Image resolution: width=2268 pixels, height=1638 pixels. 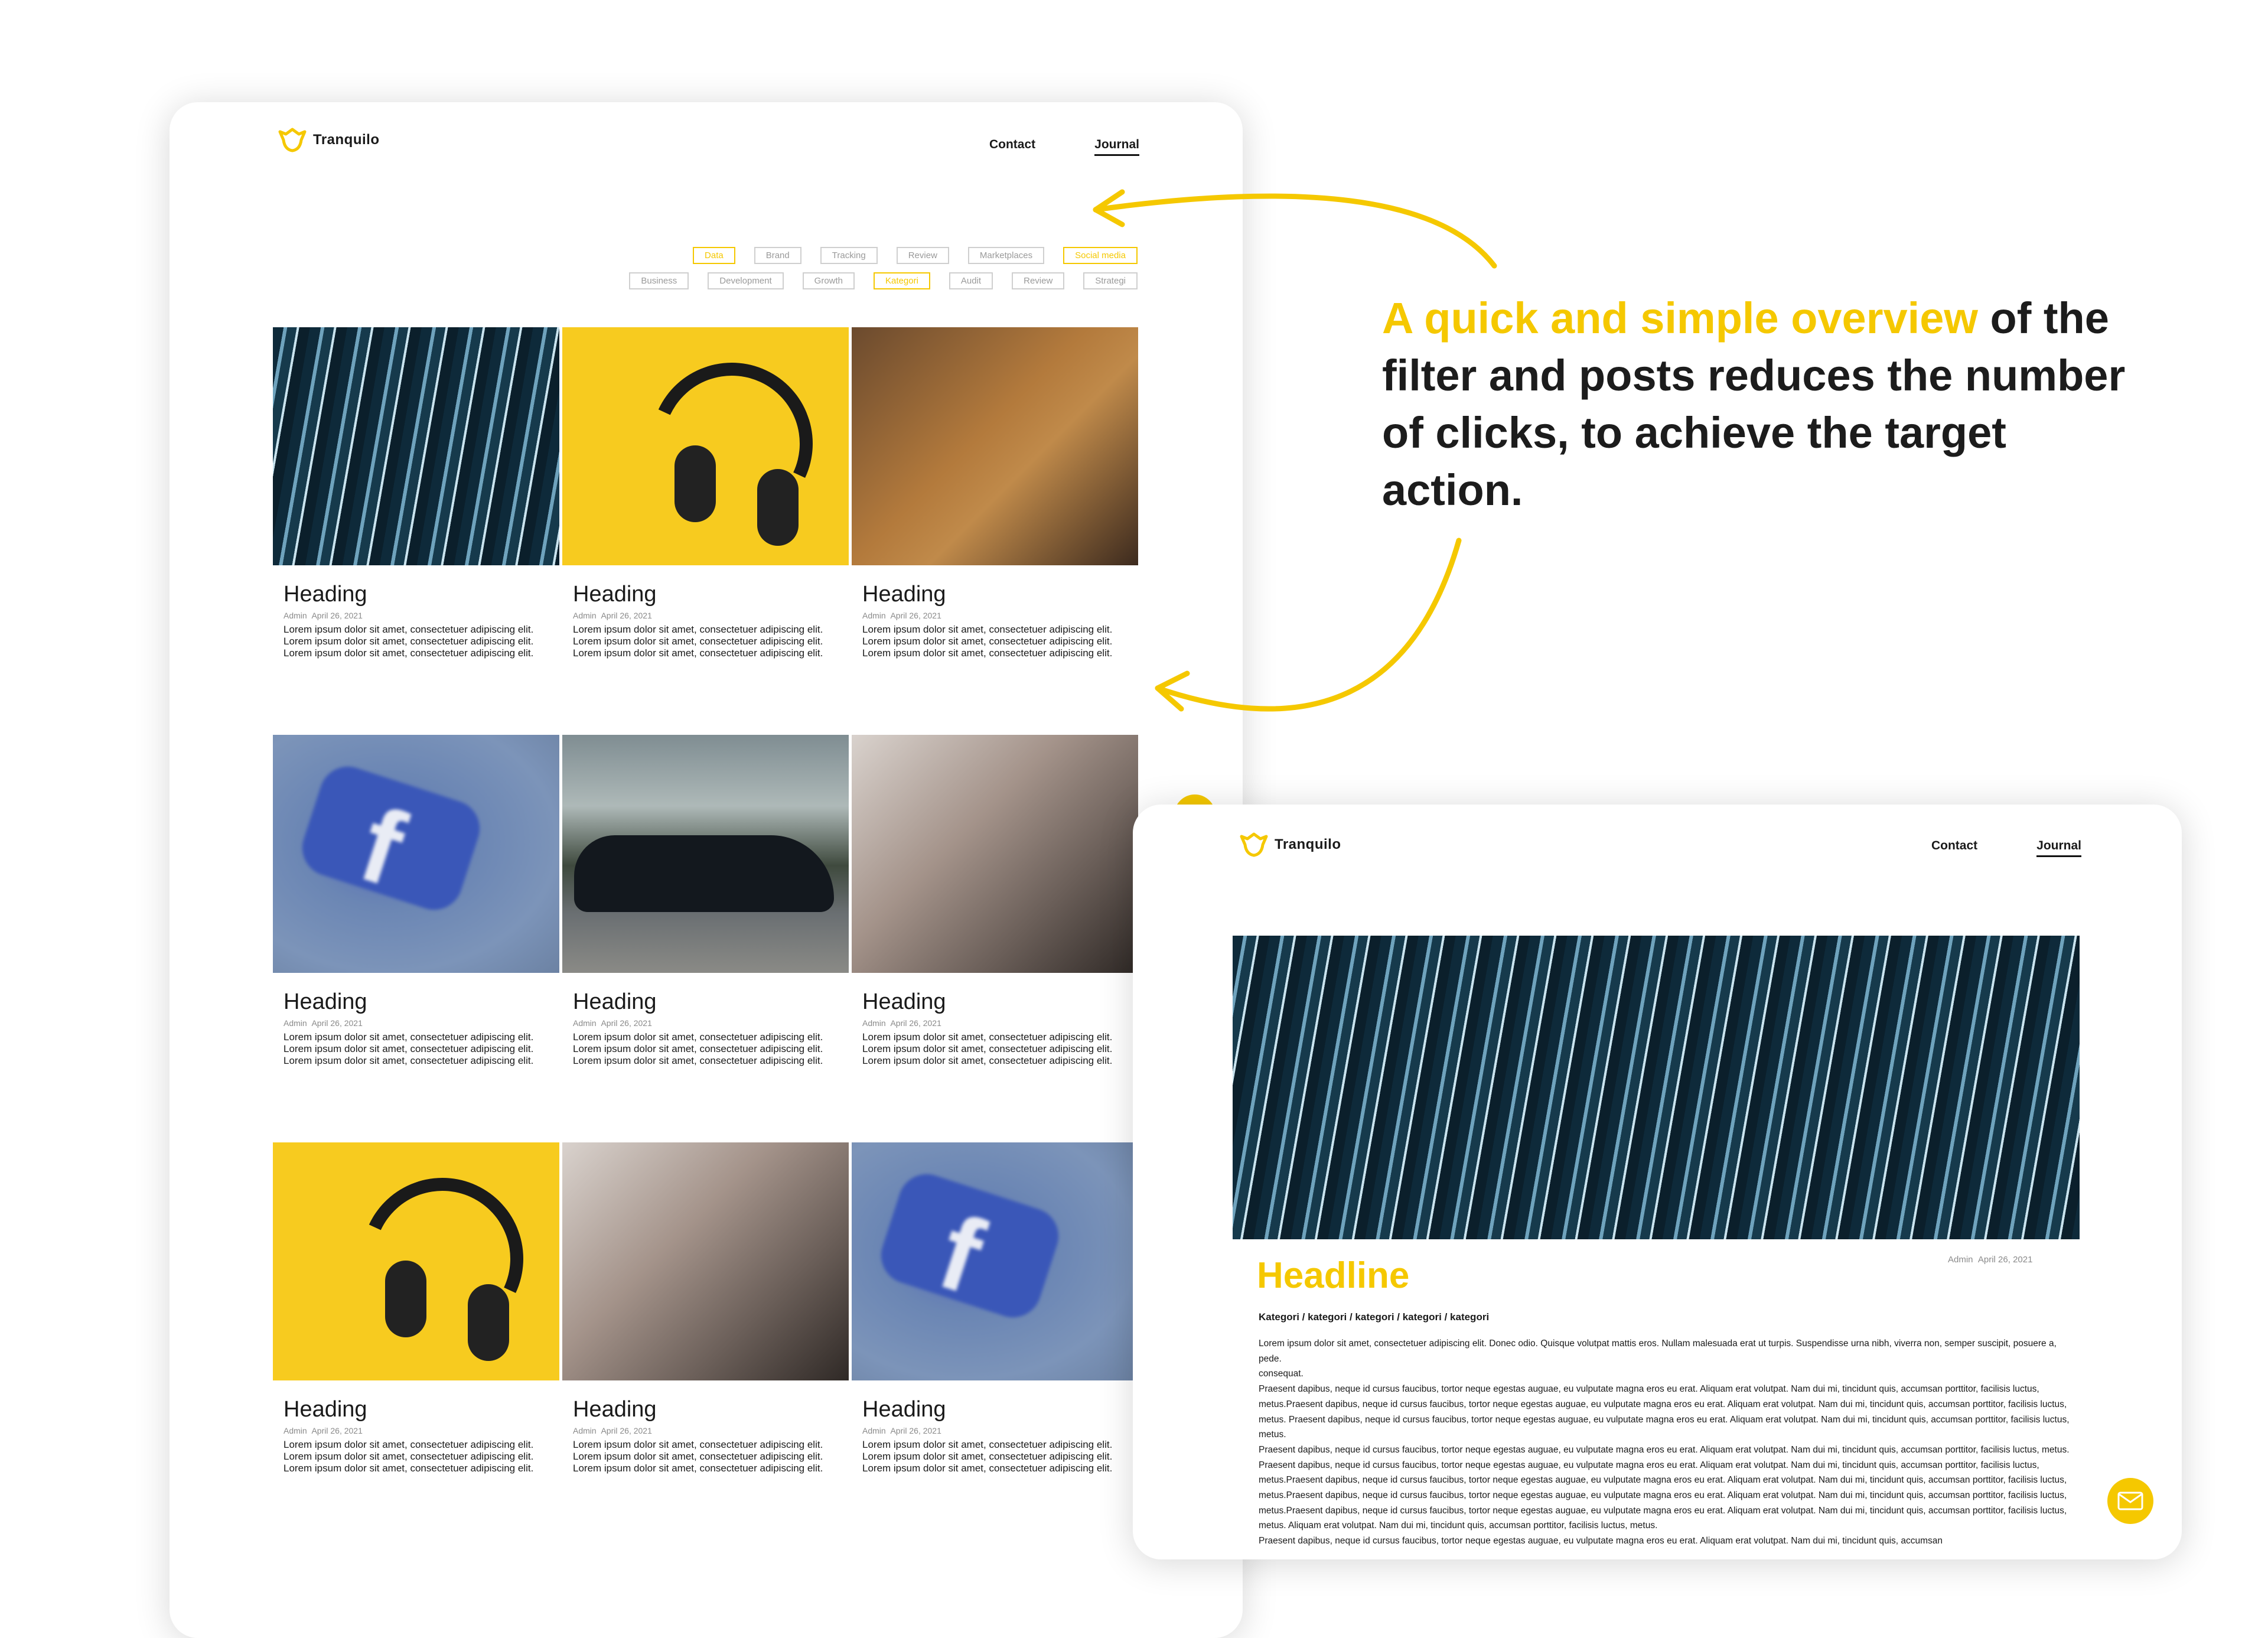 I want to click on mail-button, so click(x=2130, y=1501).